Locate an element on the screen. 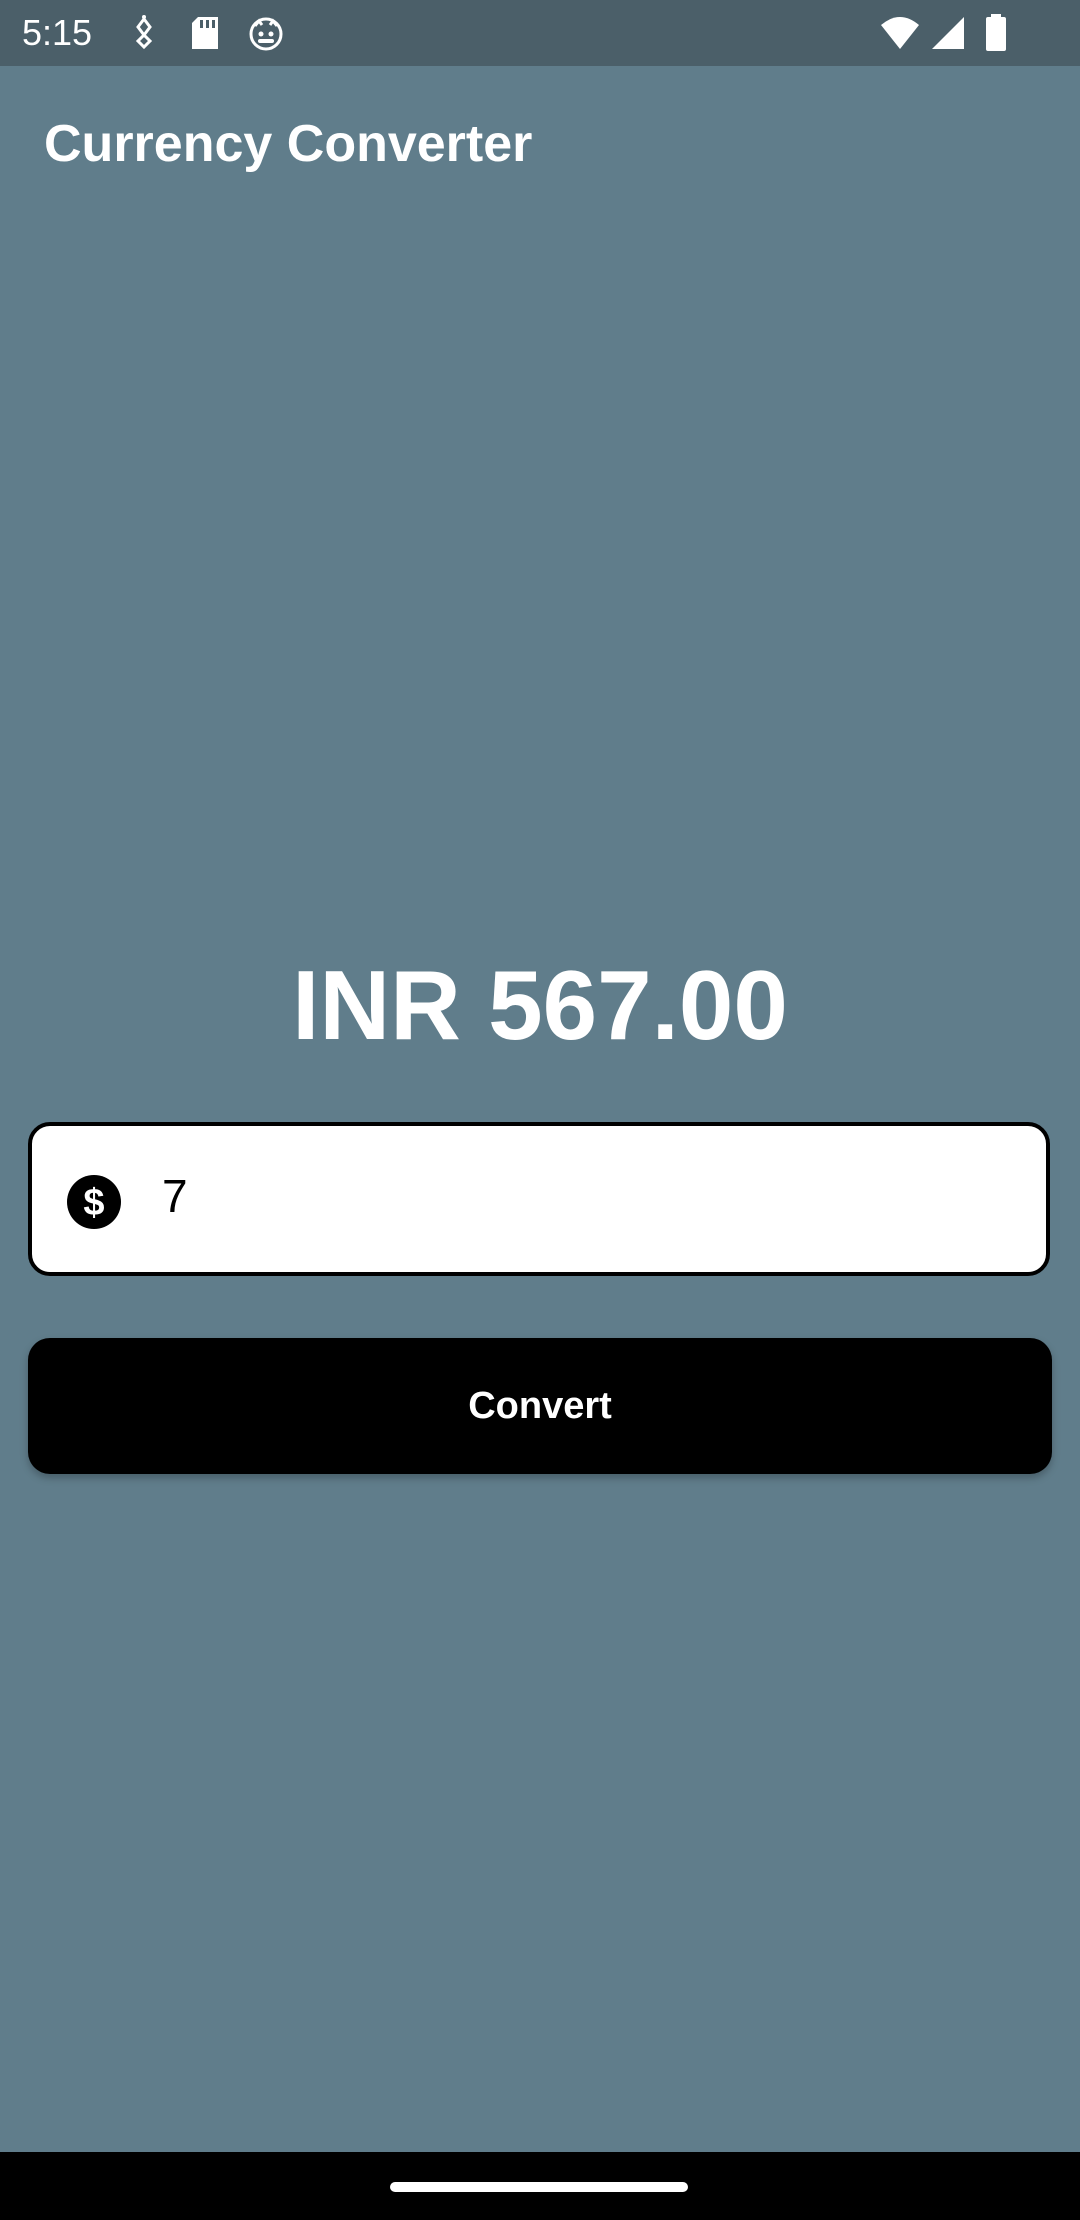 The width and height of the screenshot is (1080, 2220). status-bar: 5:15 is located at coordinates (540, 33).